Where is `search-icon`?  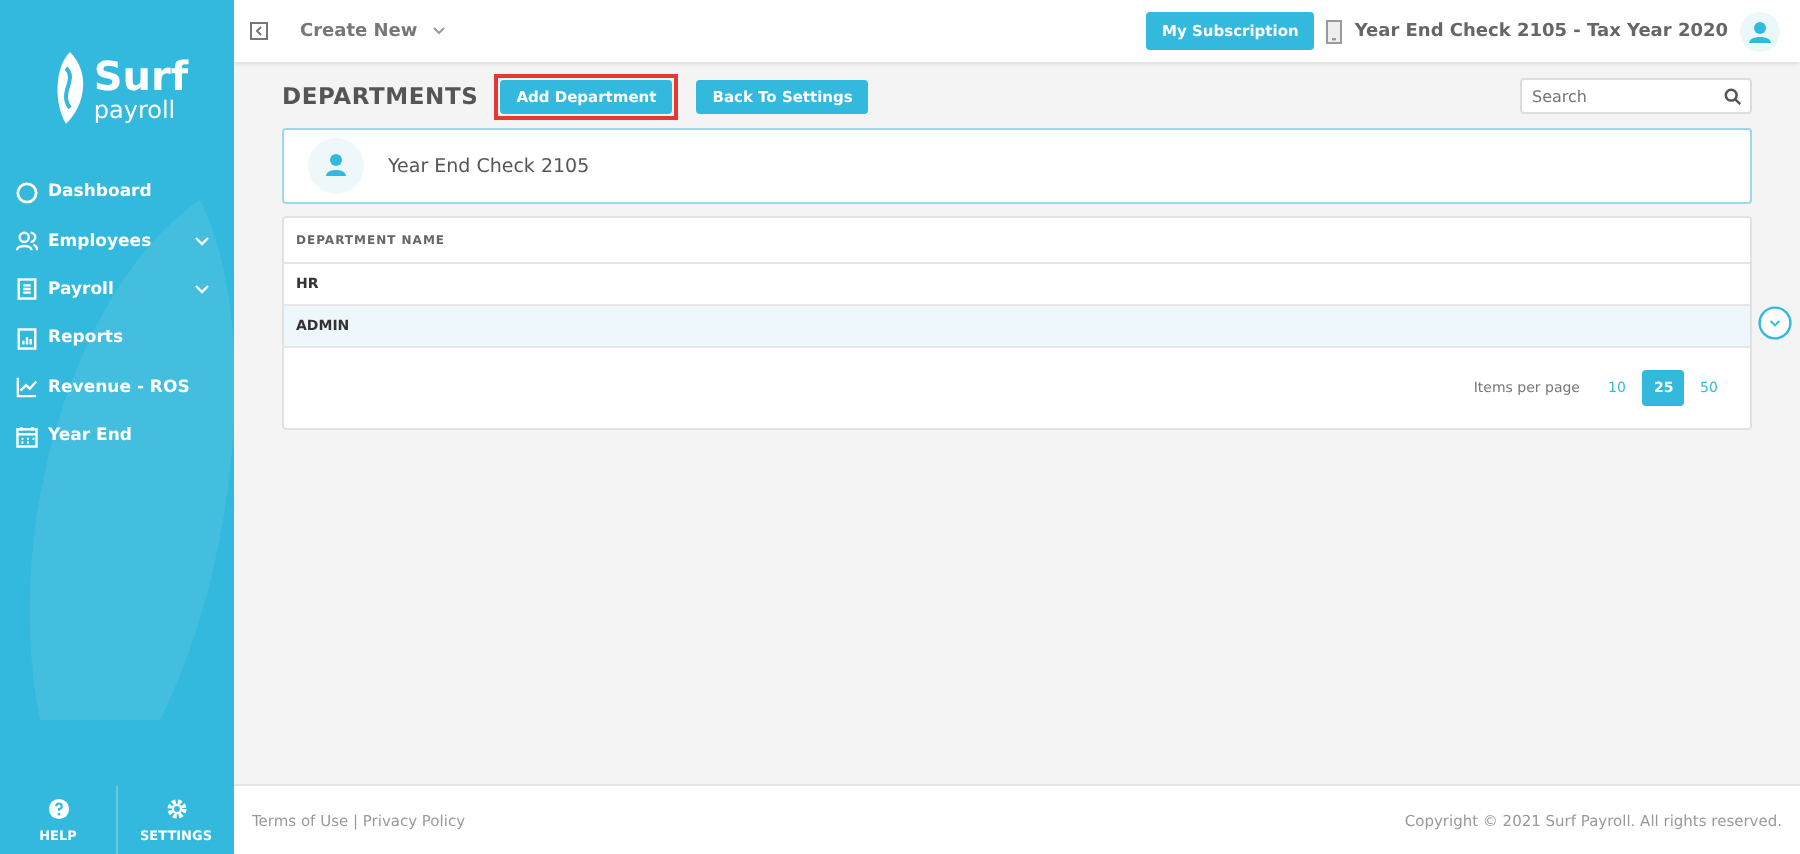
search-icon is located at coordinates (1733, 96).